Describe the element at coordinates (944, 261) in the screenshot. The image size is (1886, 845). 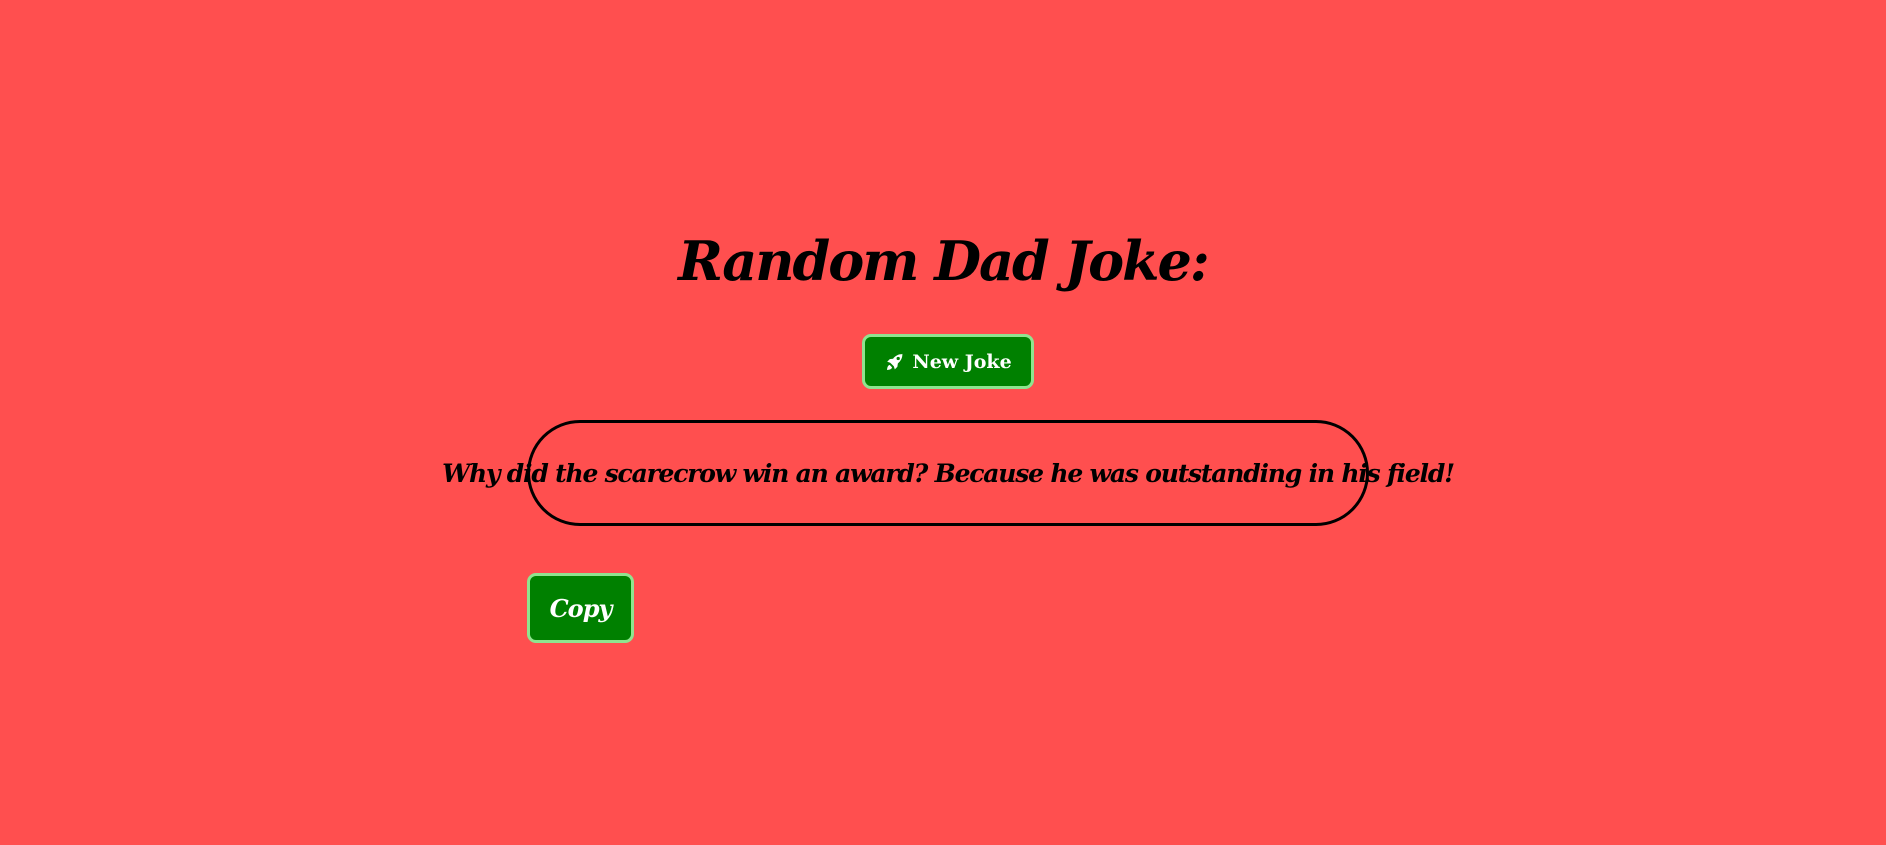
I see `page-title: Random Dad Joke:` at that location.